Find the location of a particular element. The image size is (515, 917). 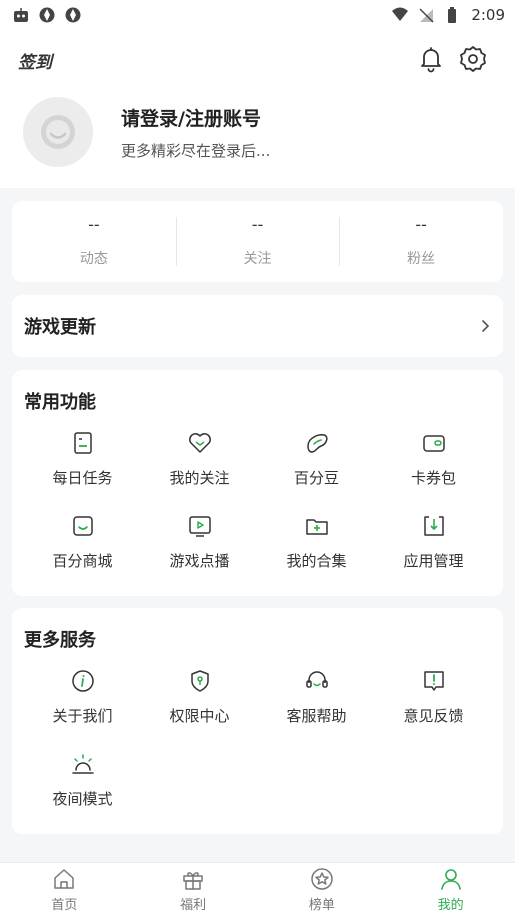

tab-welfare: 福利 is located at coordinates (193, 890).